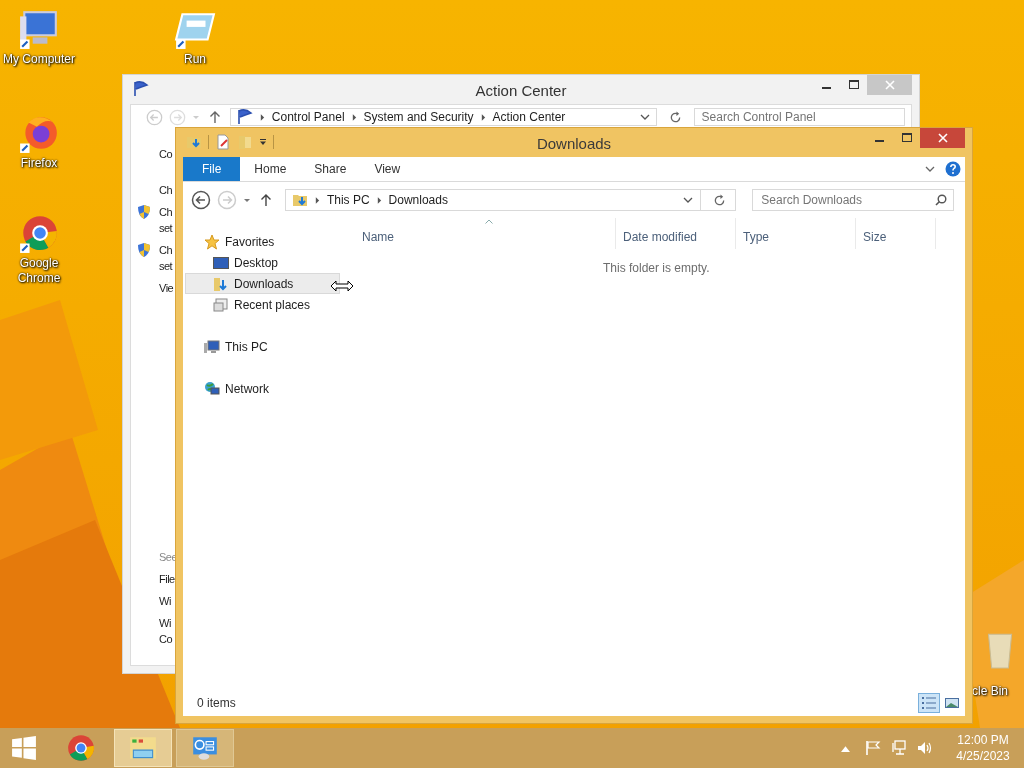 This screenshot has height=768, width=1024. Describe the element at coordinates (166, 288) in the screenshot. I see `task-link: Vie` at that location.